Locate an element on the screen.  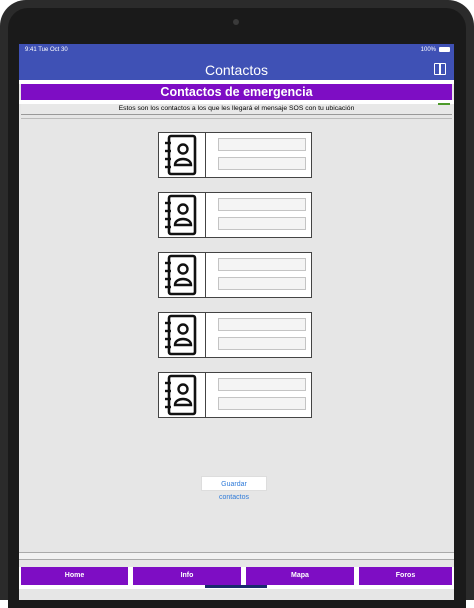
battery-icon is located at coordinates (444, 49).